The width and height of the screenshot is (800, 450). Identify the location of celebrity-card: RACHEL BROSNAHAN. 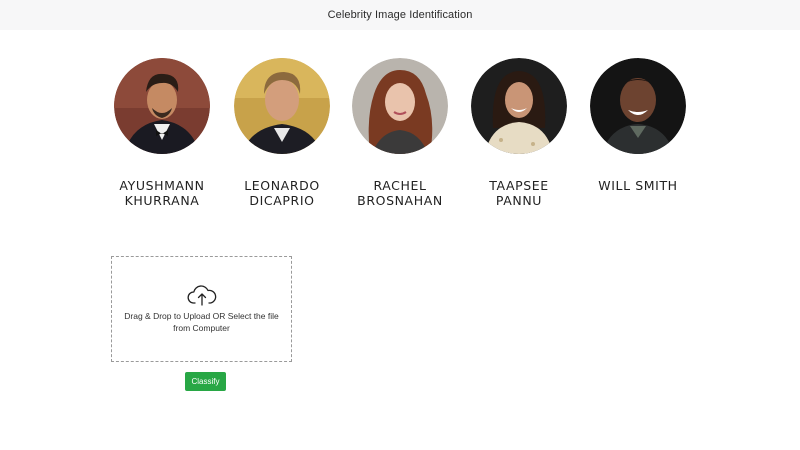
(400, 133).